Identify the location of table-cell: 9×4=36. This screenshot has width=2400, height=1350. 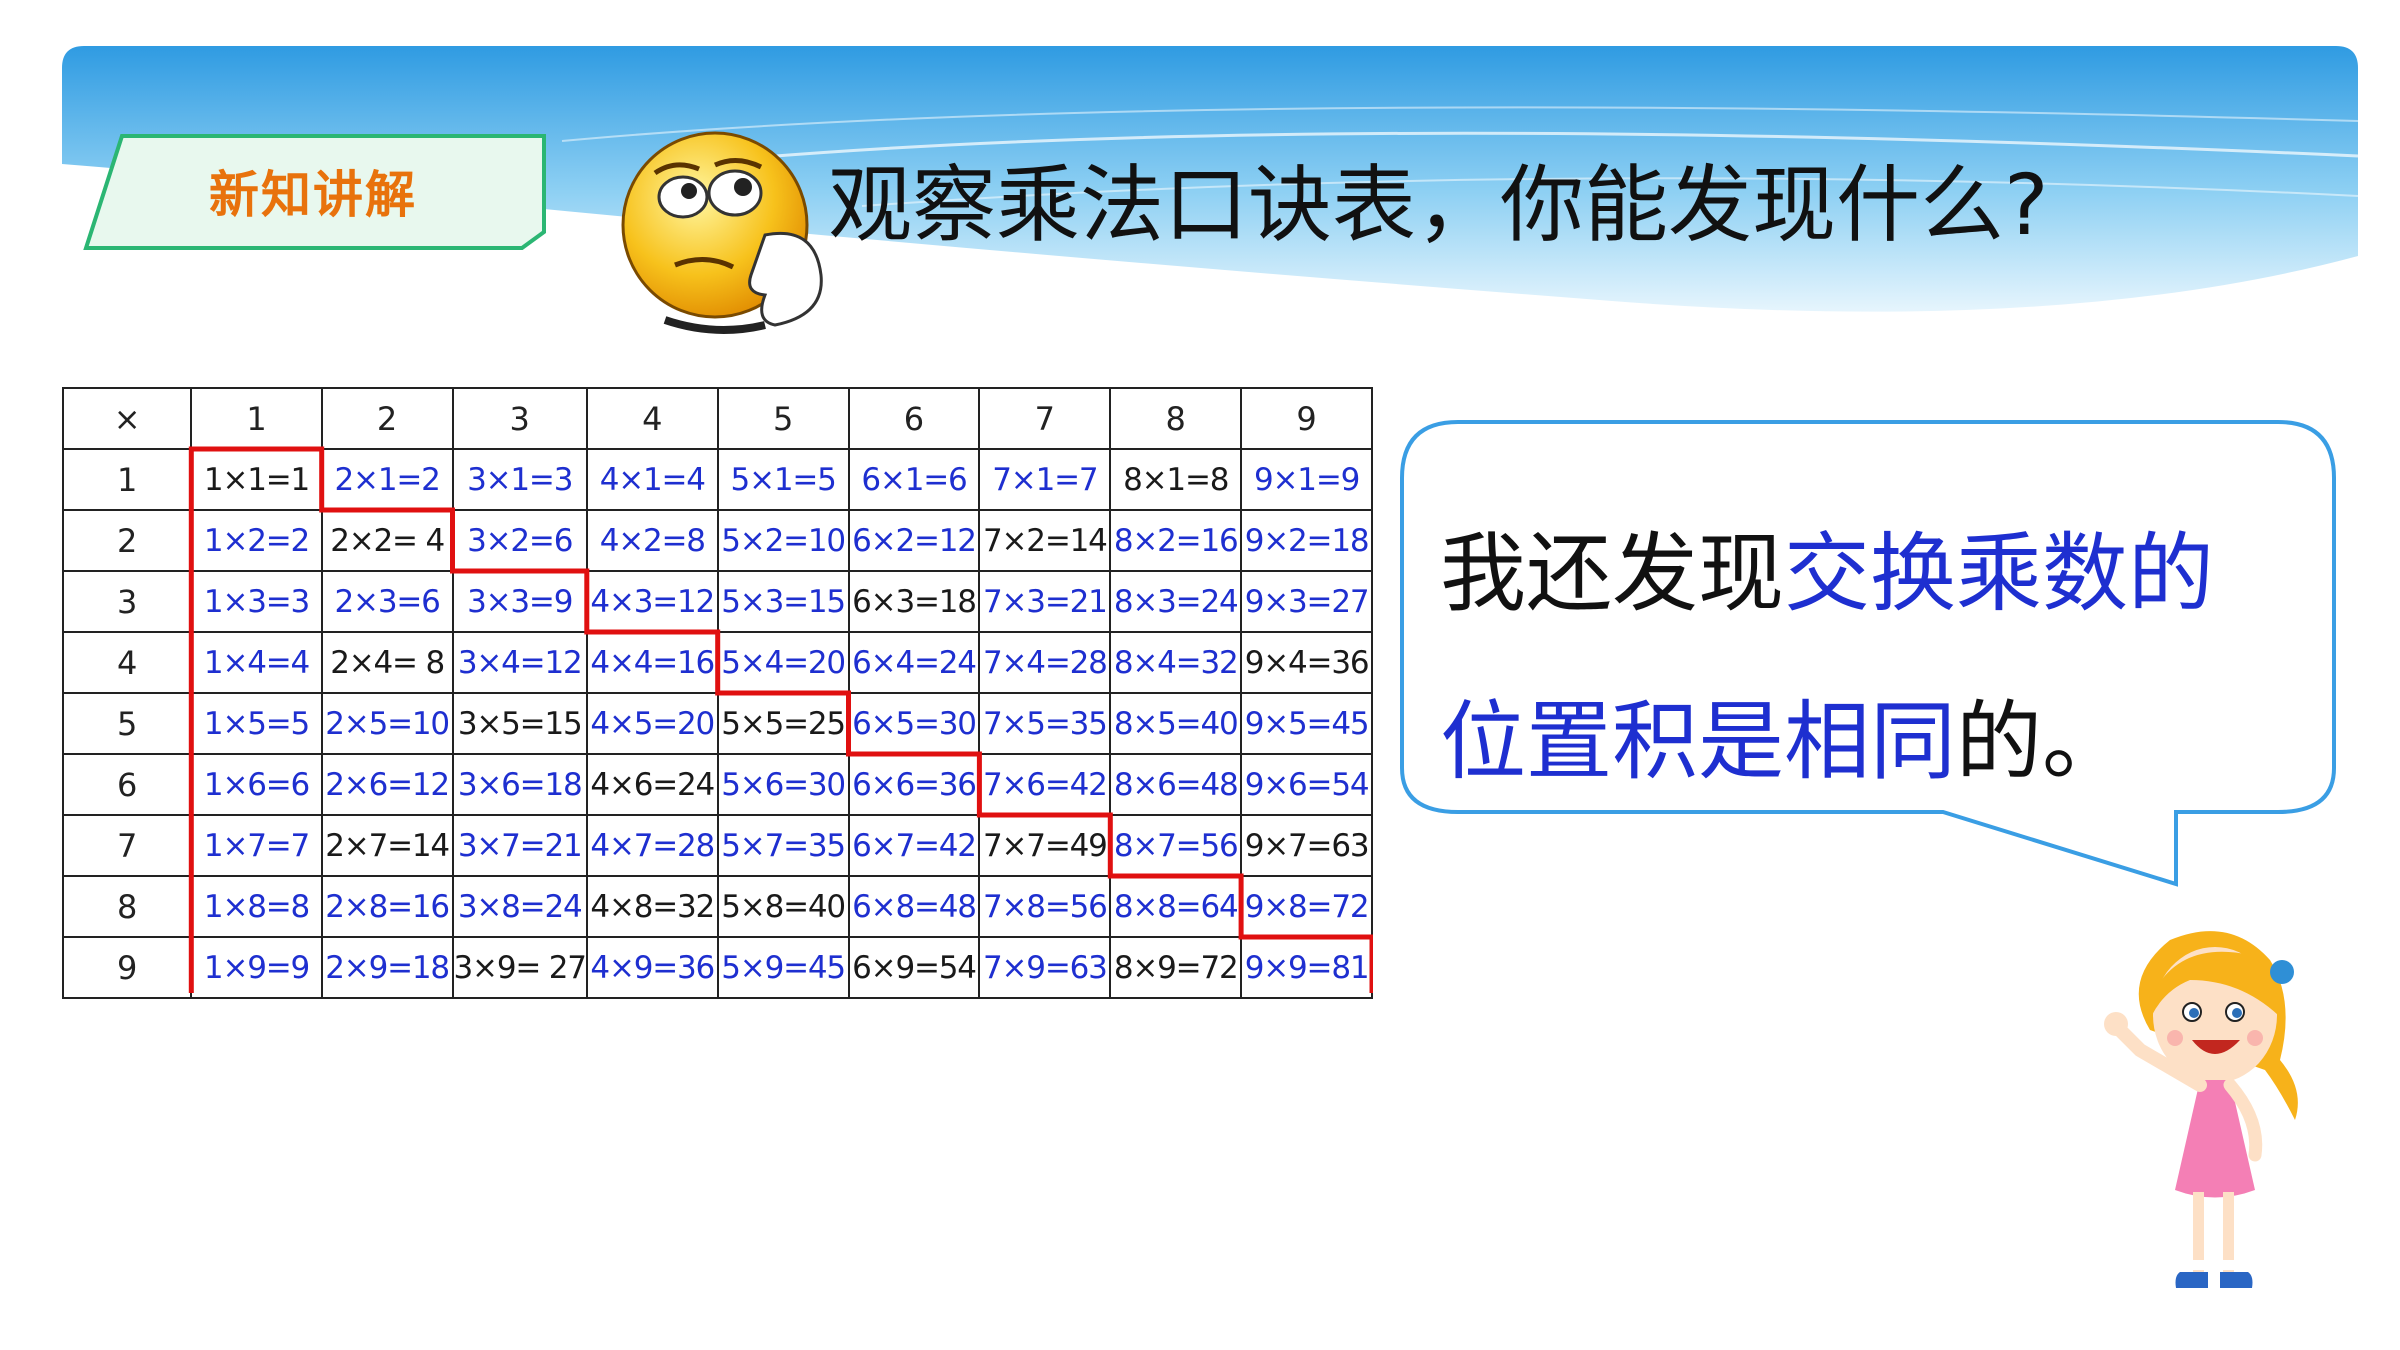
(1306, 662).